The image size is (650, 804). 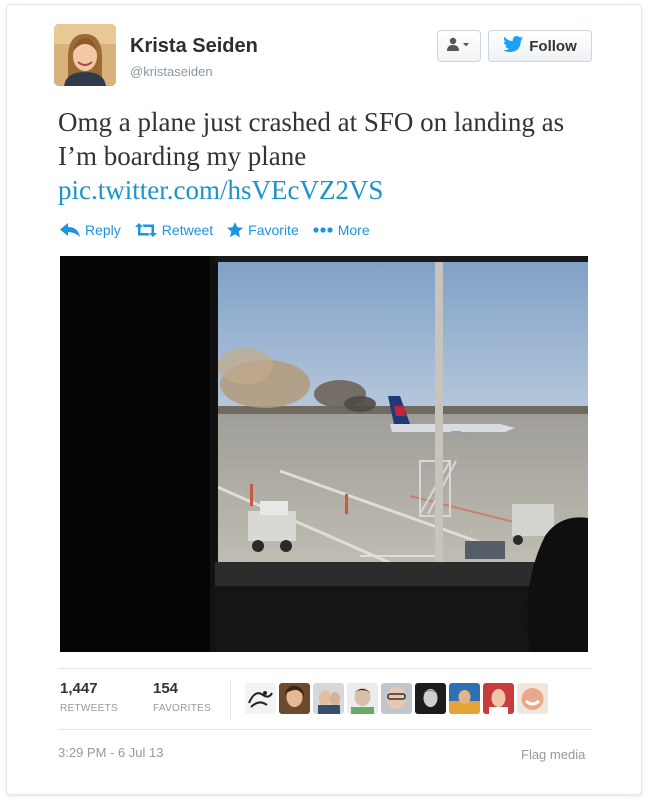 I want to click on avatar-image, so click(x=85, y=55).